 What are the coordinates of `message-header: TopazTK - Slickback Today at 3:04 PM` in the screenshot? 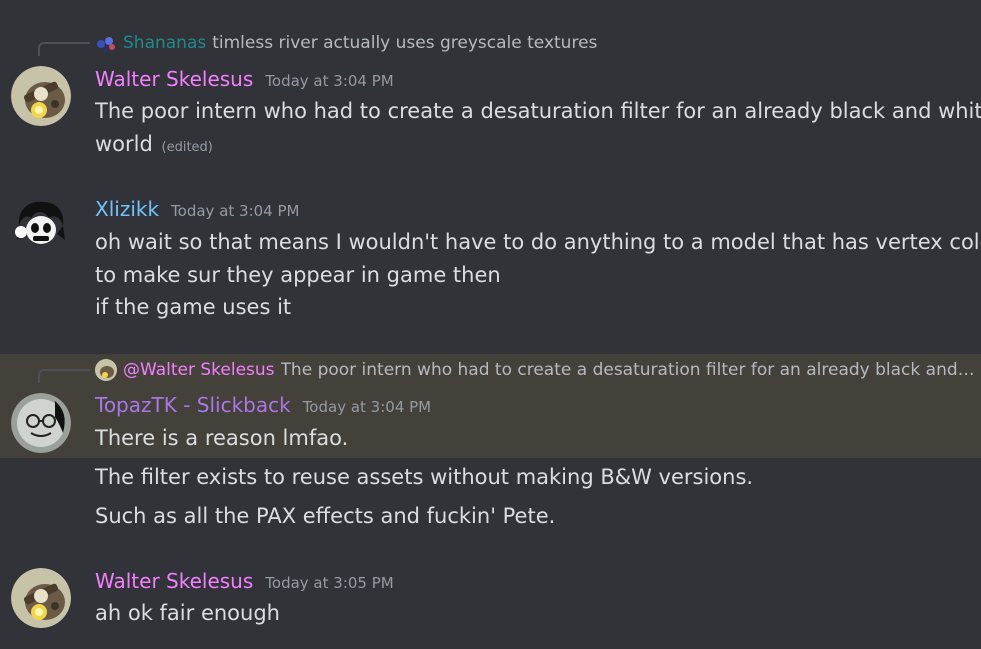 It's located at (263, 405).